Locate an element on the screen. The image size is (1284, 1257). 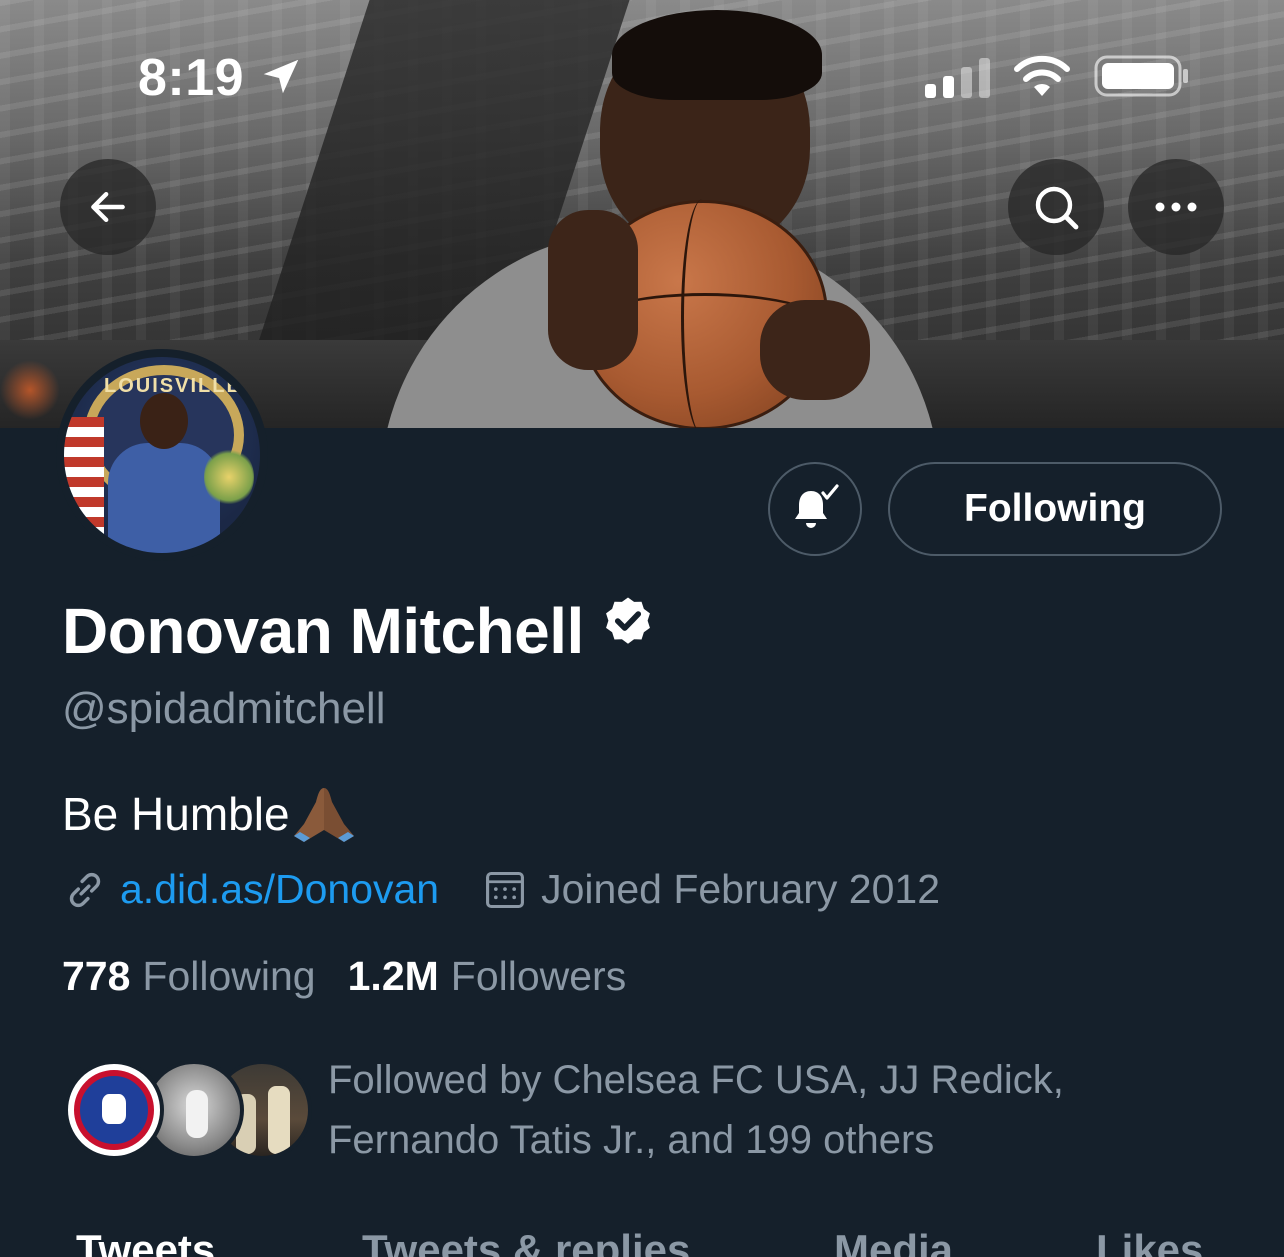
back-button is located at coordinates (108, 207).